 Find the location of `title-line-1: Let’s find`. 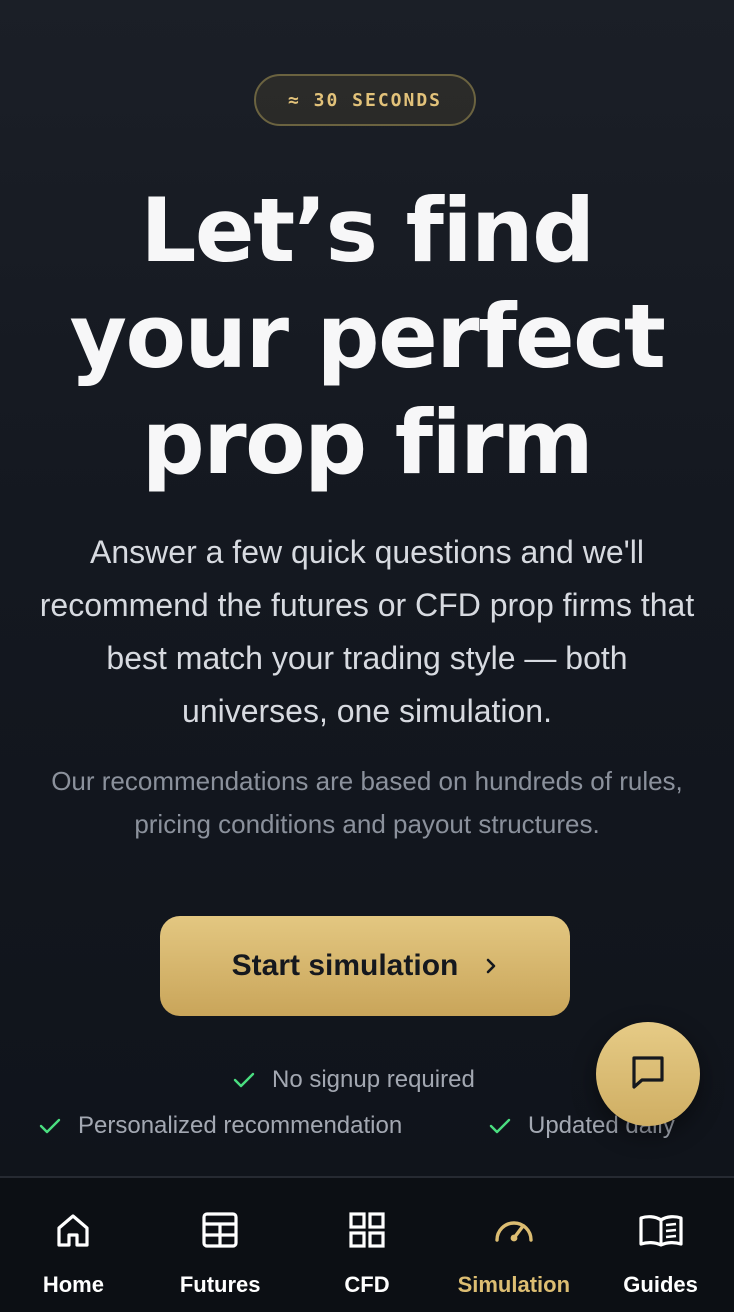

title-line-1: Let’s find is located at coordinates (367, 230).